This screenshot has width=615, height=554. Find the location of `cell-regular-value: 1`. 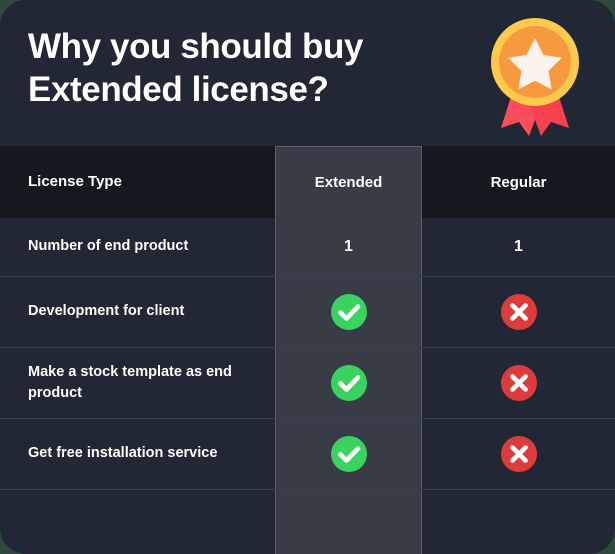

cell-regular-value: 1 is located at coordinates (518, 246).